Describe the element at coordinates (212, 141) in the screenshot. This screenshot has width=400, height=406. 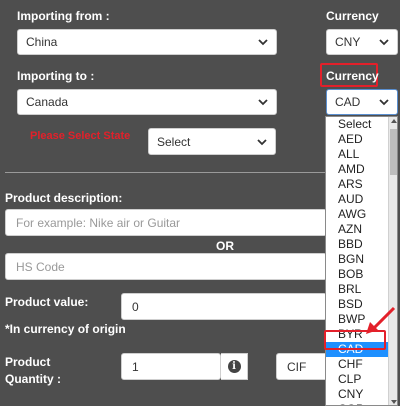
I see `state-select: Select` at that location.